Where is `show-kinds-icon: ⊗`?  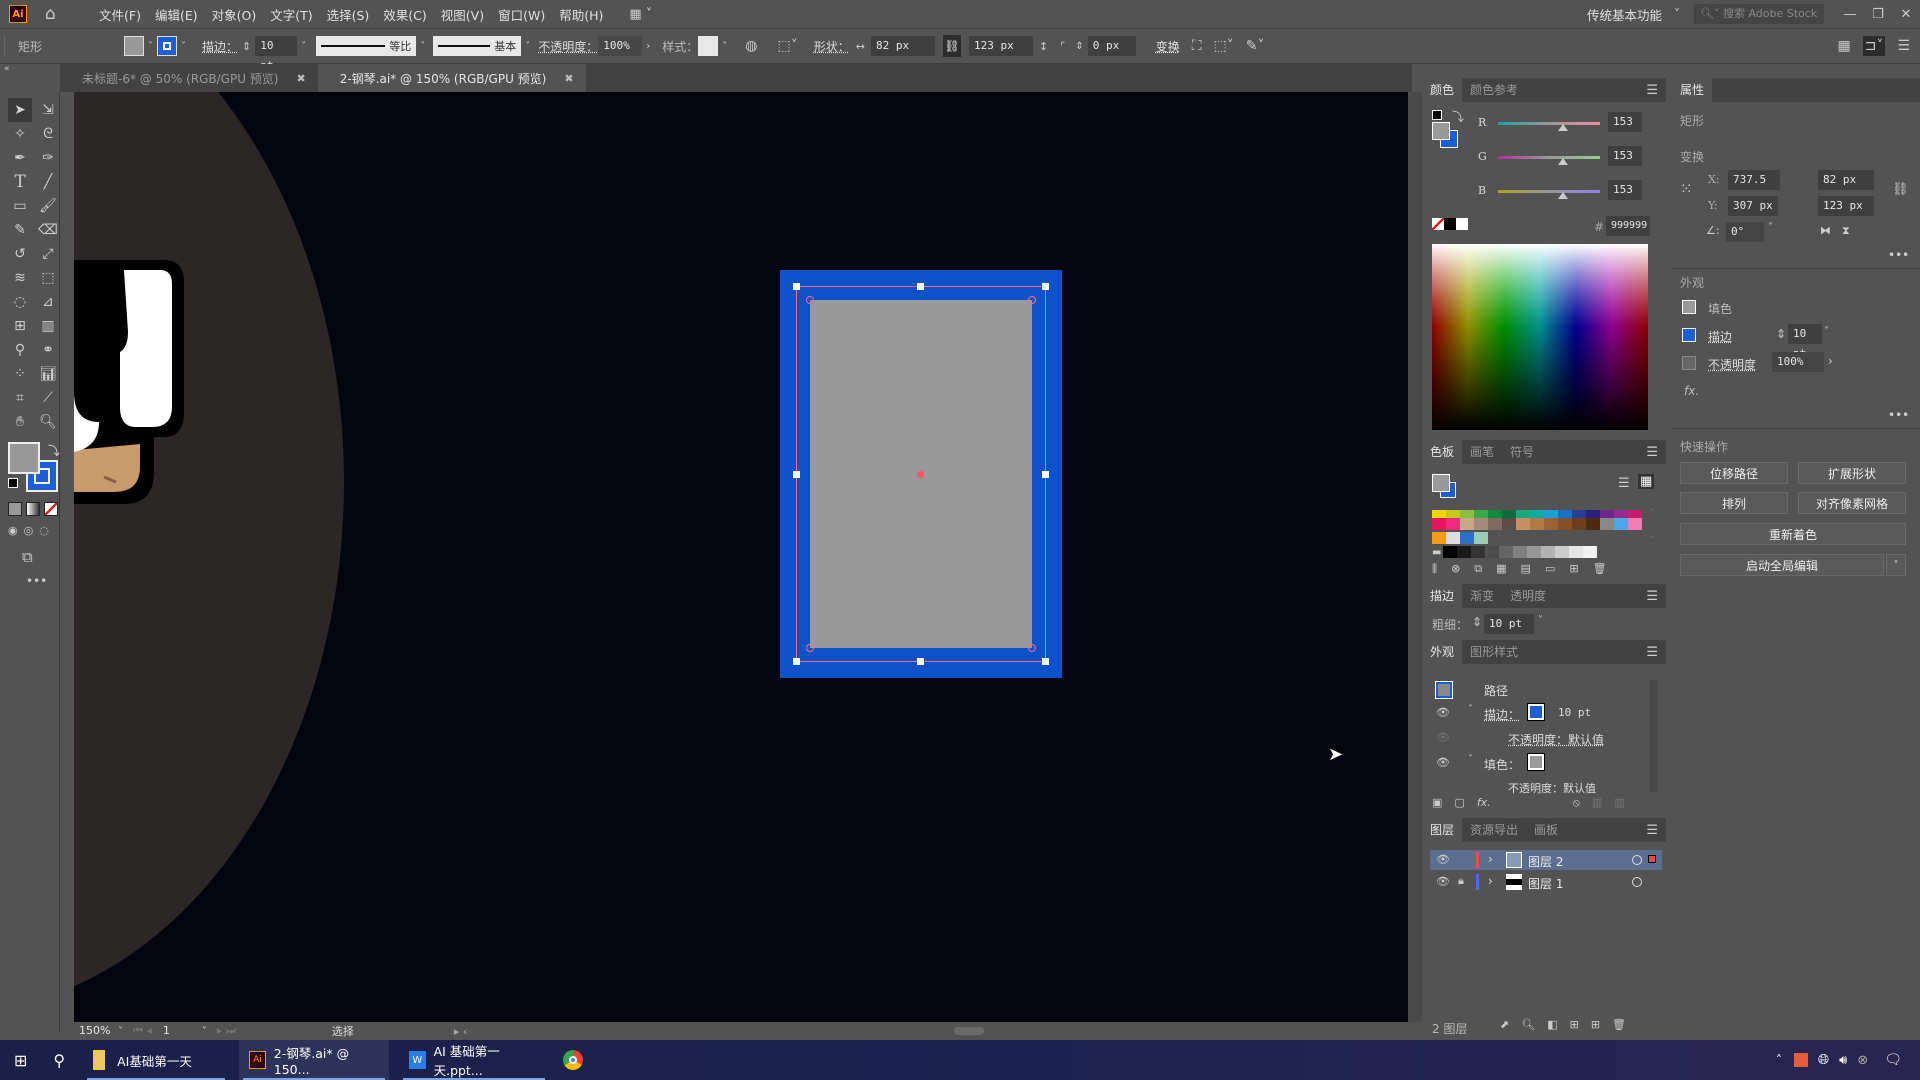 show-kinds-icon: ⊗ is located at coordinates (1455, 569).